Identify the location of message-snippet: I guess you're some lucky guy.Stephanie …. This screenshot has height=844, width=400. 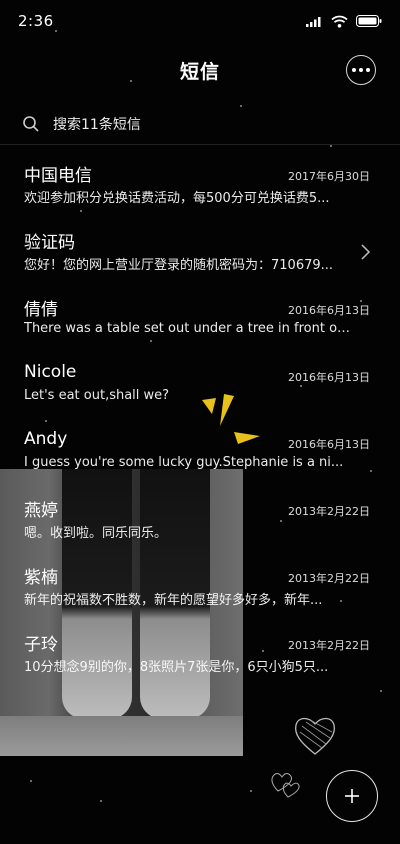
(184, 462).